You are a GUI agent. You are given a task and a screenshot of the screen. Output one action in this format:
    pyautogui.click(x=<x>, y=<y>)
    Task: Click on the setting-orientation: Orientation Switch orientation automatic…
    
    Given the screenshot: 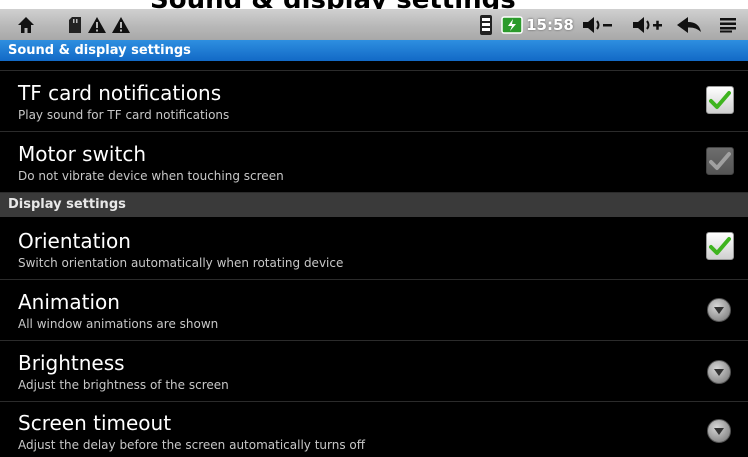 What is the action you would take?
    pyautogui.click(x=374, y=248)
    